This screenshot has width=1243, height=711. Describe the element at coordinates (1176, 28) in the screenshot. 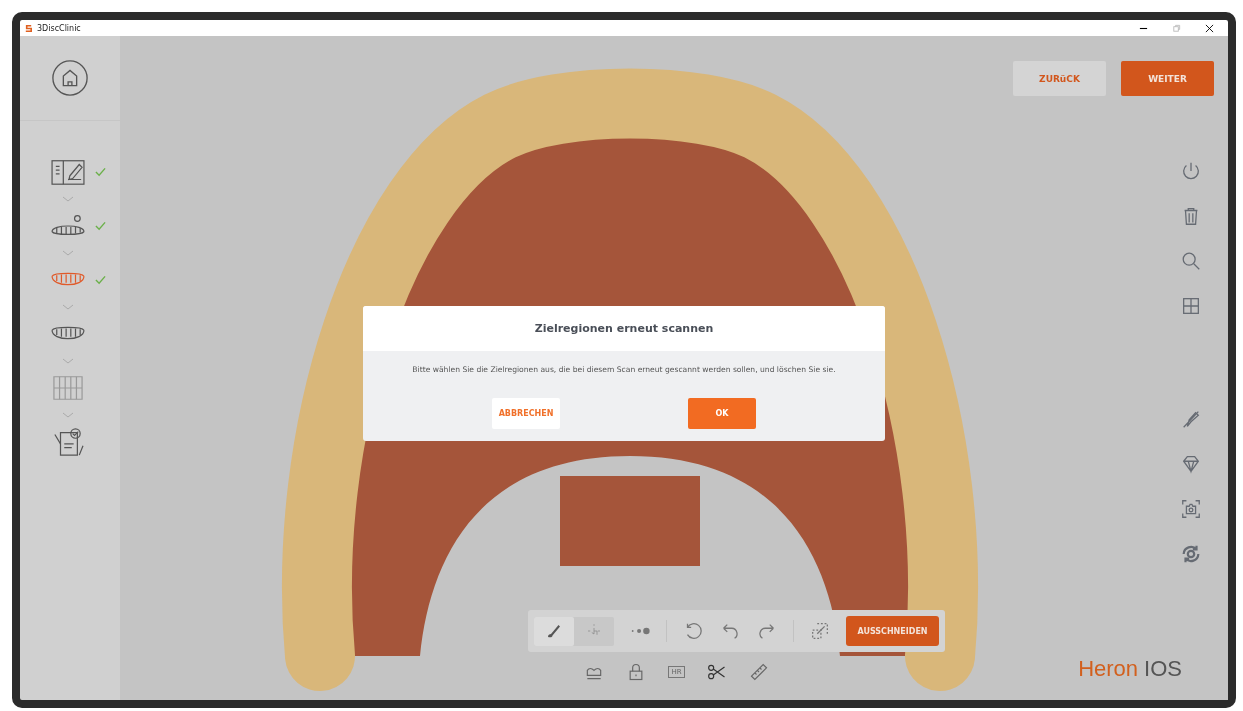

I see `restore-icon` at that location.